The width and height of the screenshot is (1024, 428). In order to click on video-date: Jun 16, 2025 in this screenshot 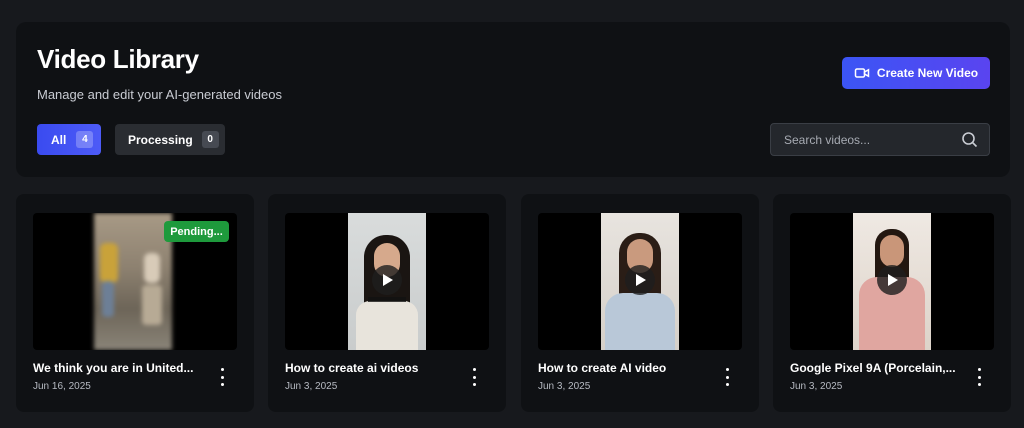, I will do `click(62, 386)`.